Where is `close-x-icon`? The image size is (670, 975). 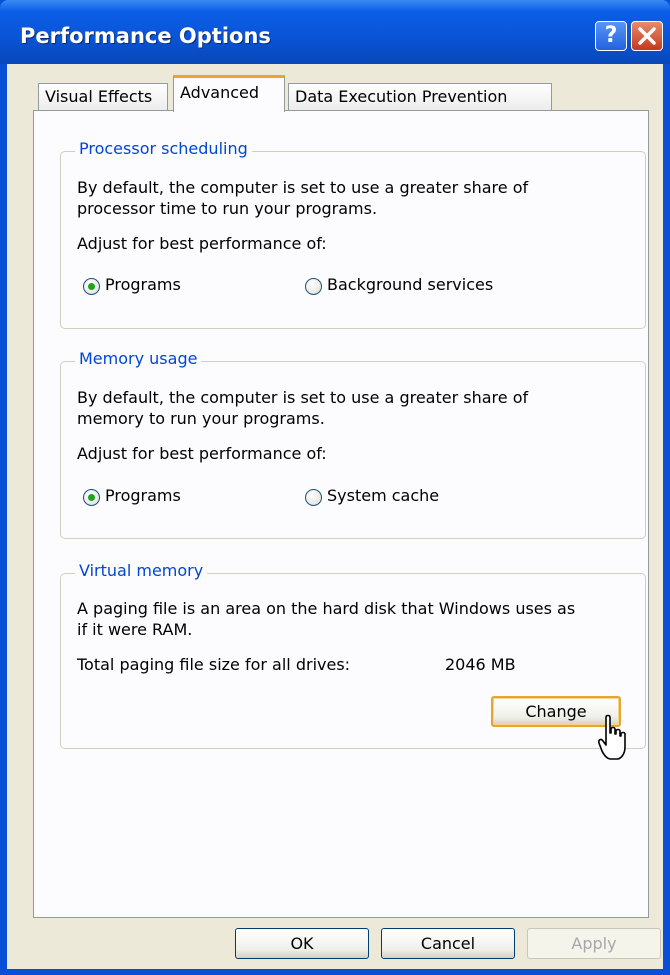
close-x-icon is located at coordinates (647, 36).